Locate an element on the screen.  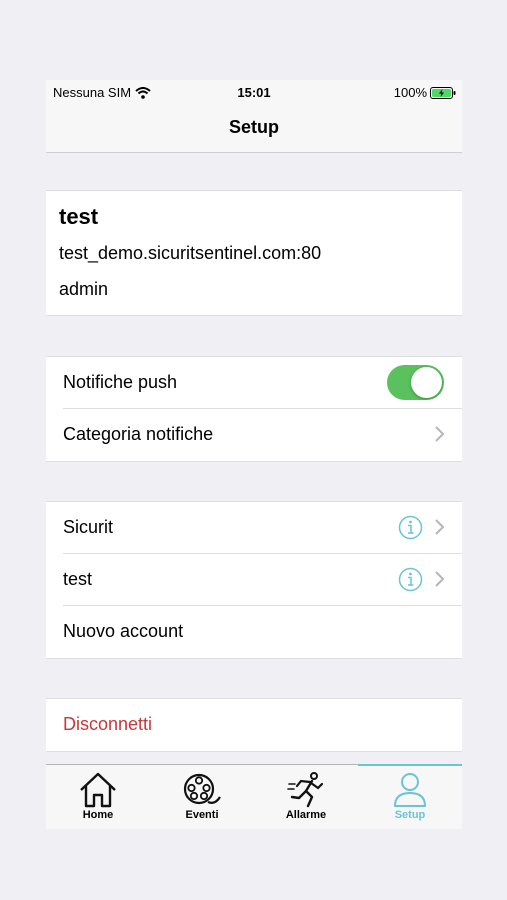
account-user: admin is located at coordinates (84, 289).